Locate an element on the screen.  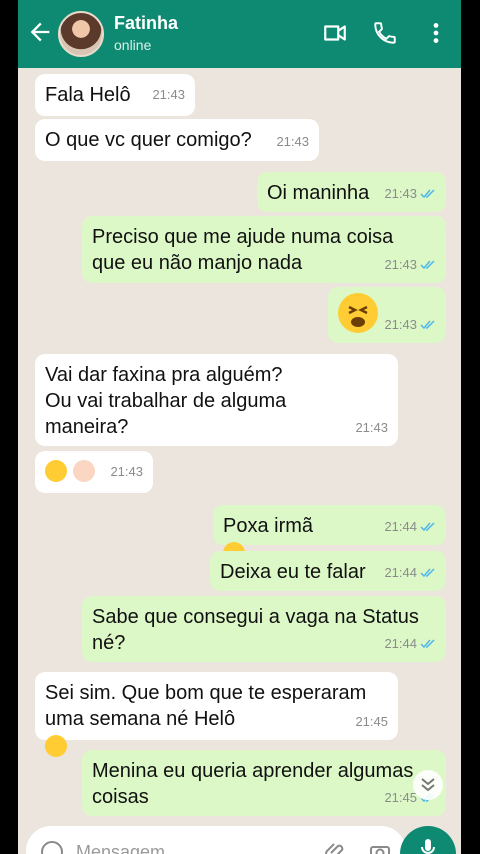
phone-icon is located at coordinates (385, 33).